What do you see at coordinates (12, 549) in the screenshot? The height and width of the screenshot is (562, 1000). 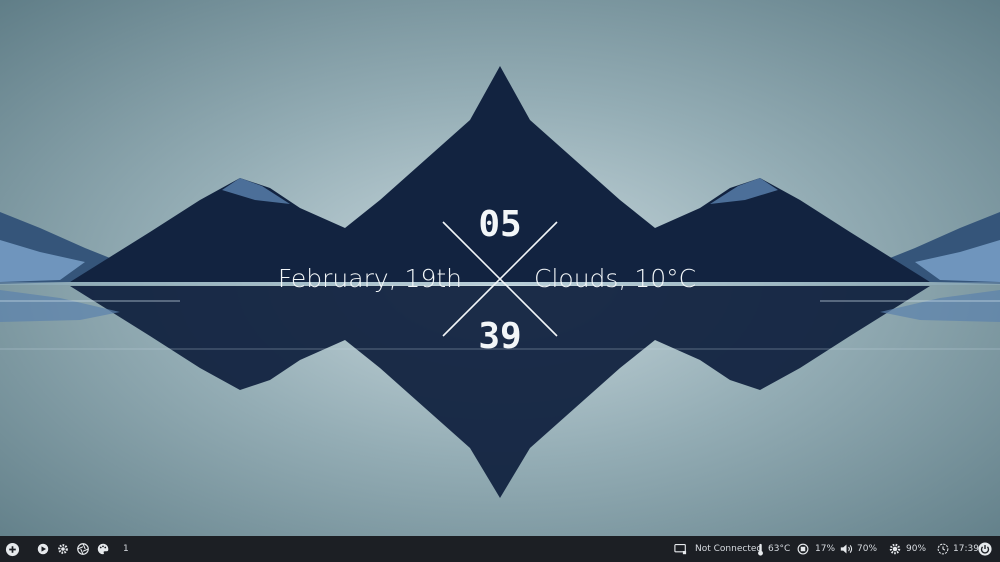 I see `plus-circle-icon` at bounding box center [12, 549].